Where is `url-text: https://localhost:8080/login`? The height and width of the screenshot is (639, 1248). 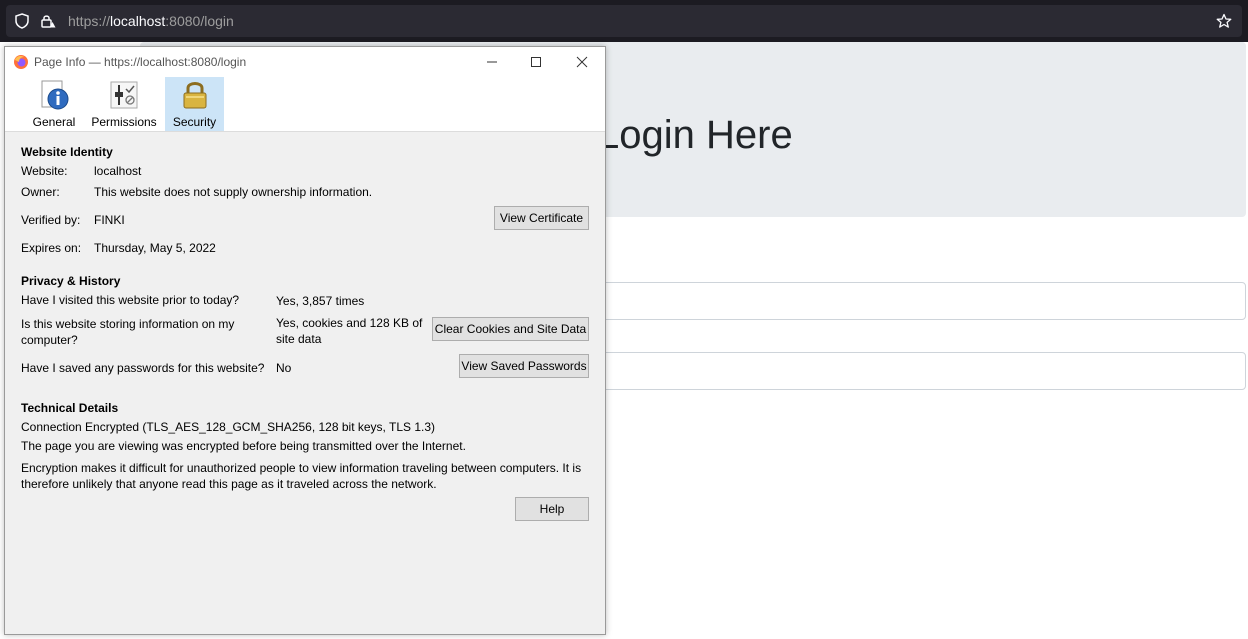
url-text: https://localhost:8080/login is located at coordinates (151, 21).